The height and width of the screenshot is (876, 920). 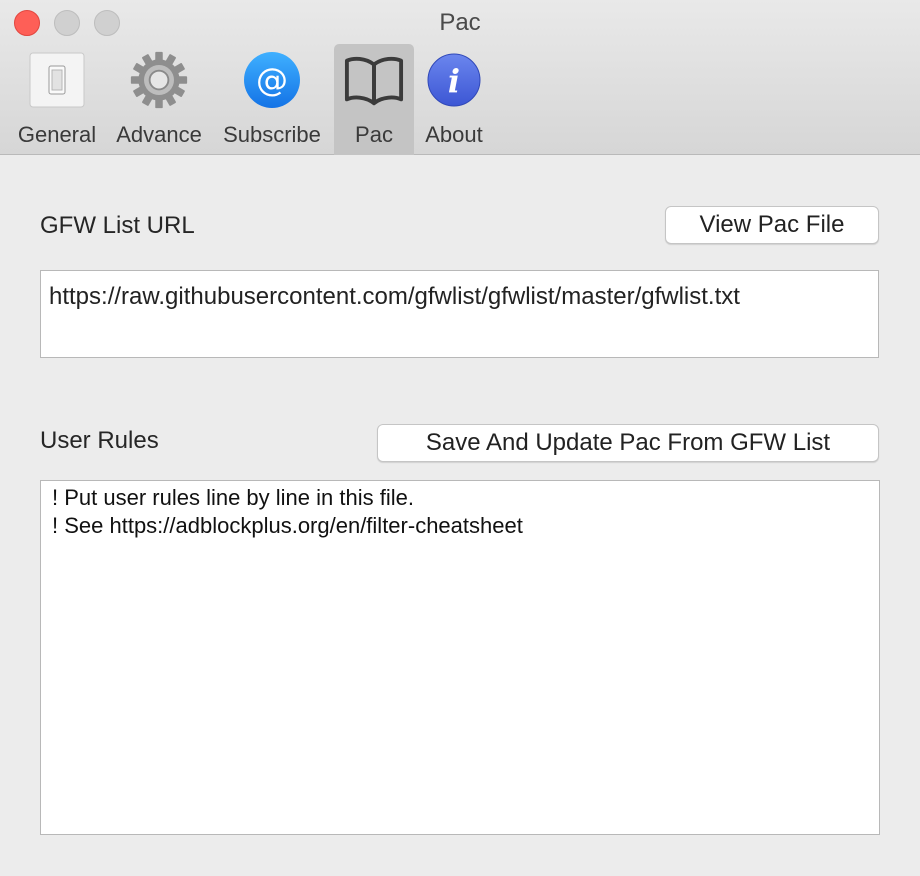 I want to click on tab-general: General, so click(x=57, y=99).